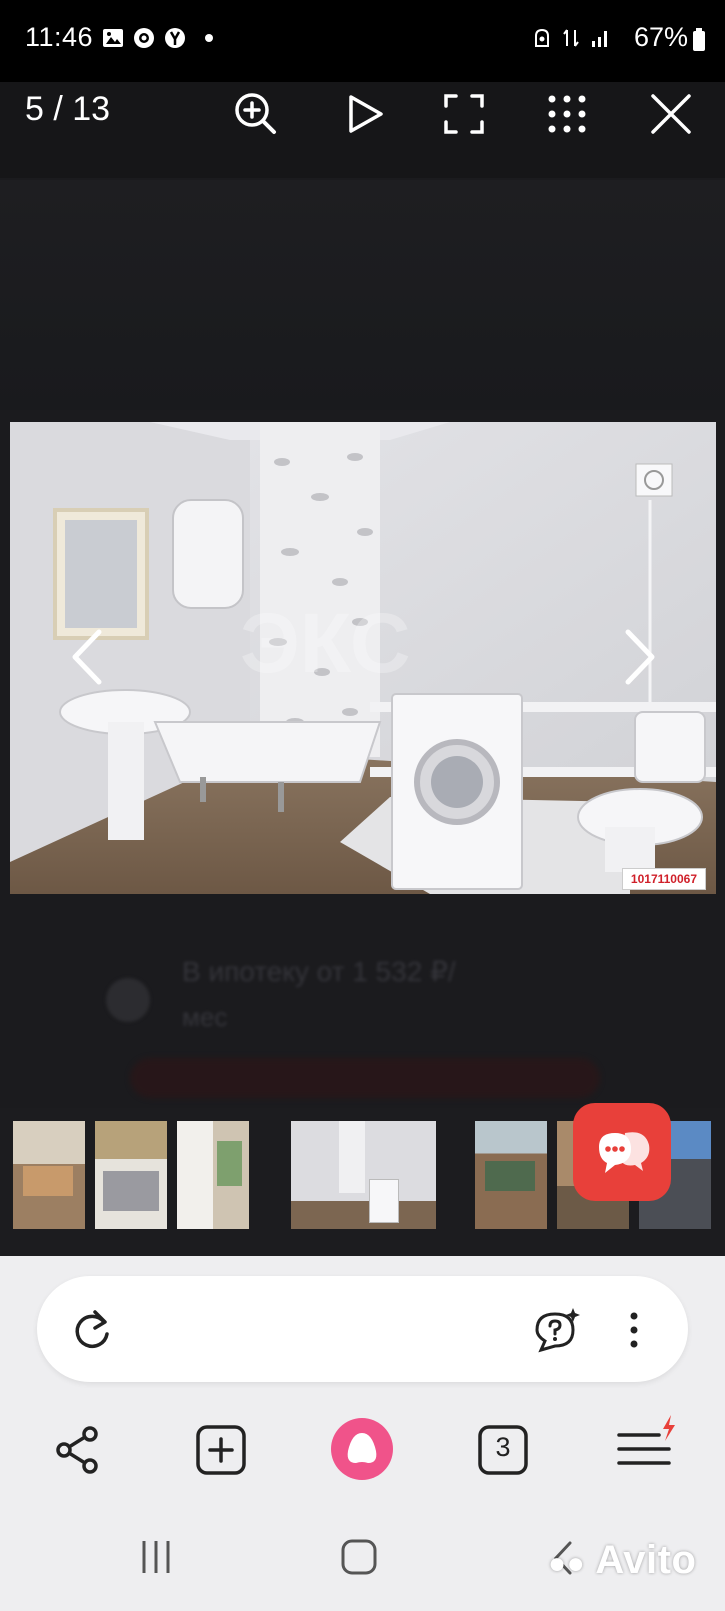 This screenshot has width=725, height=1611. Describe the element at coordinates (156, 1557) in the screenshot. I see `recent-apps-button` at that location.